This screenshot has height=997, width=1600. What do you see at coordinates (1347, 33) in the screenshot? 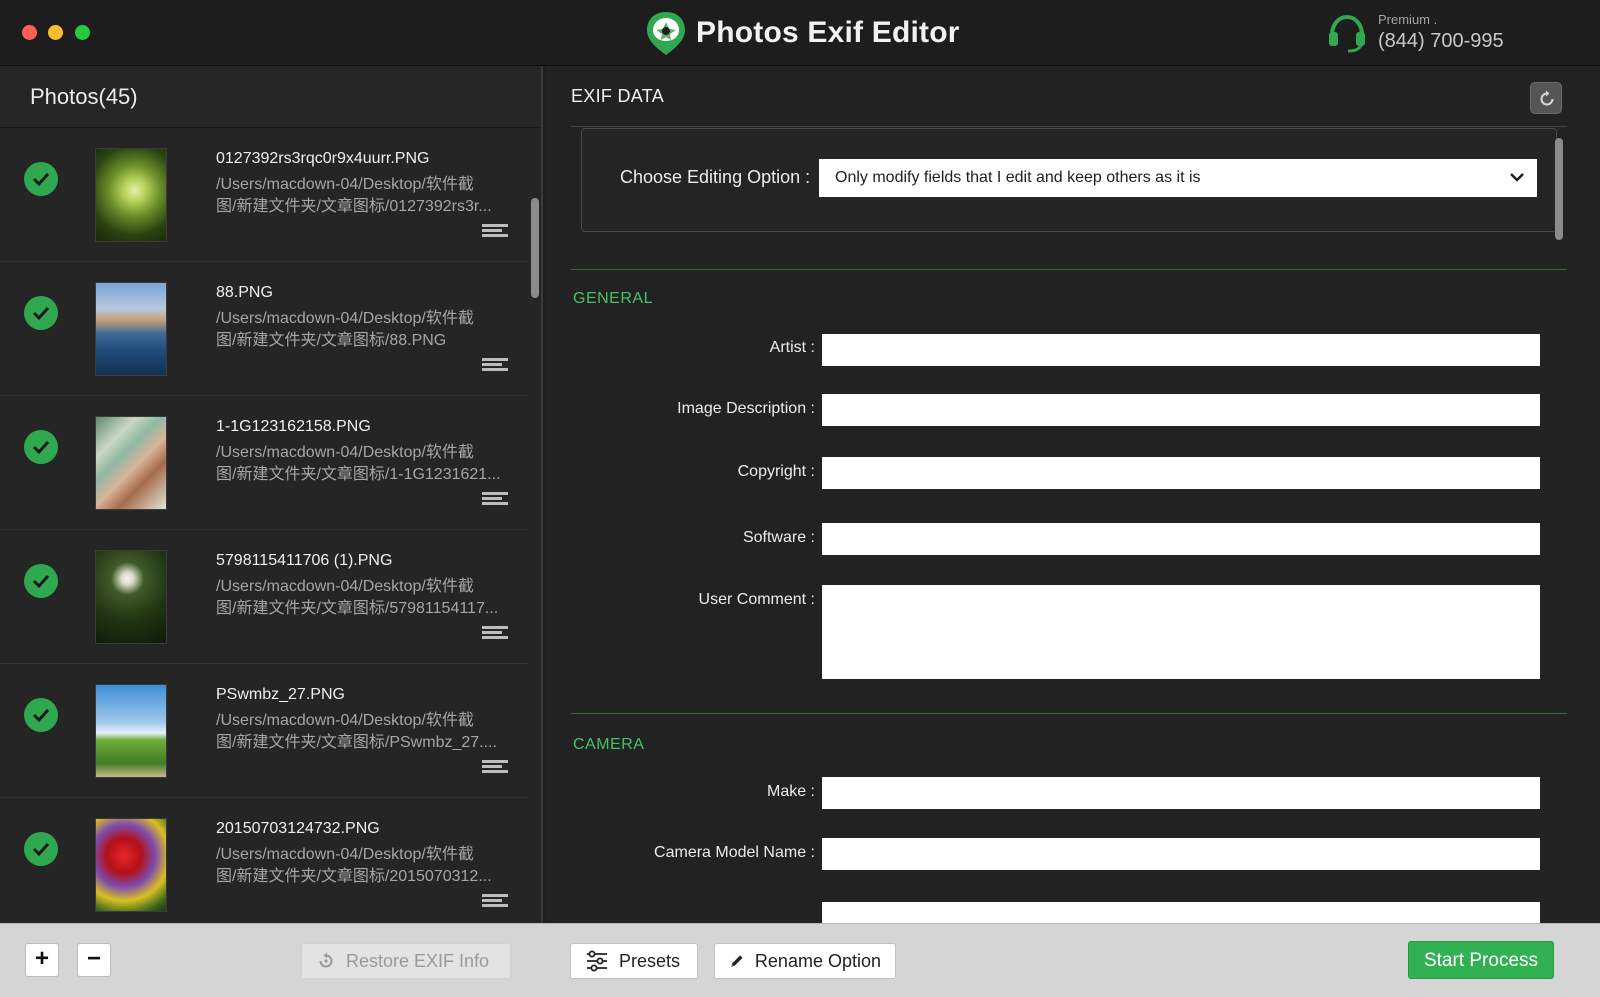
I see `headset-icon` at bounding box center [1347, 33].